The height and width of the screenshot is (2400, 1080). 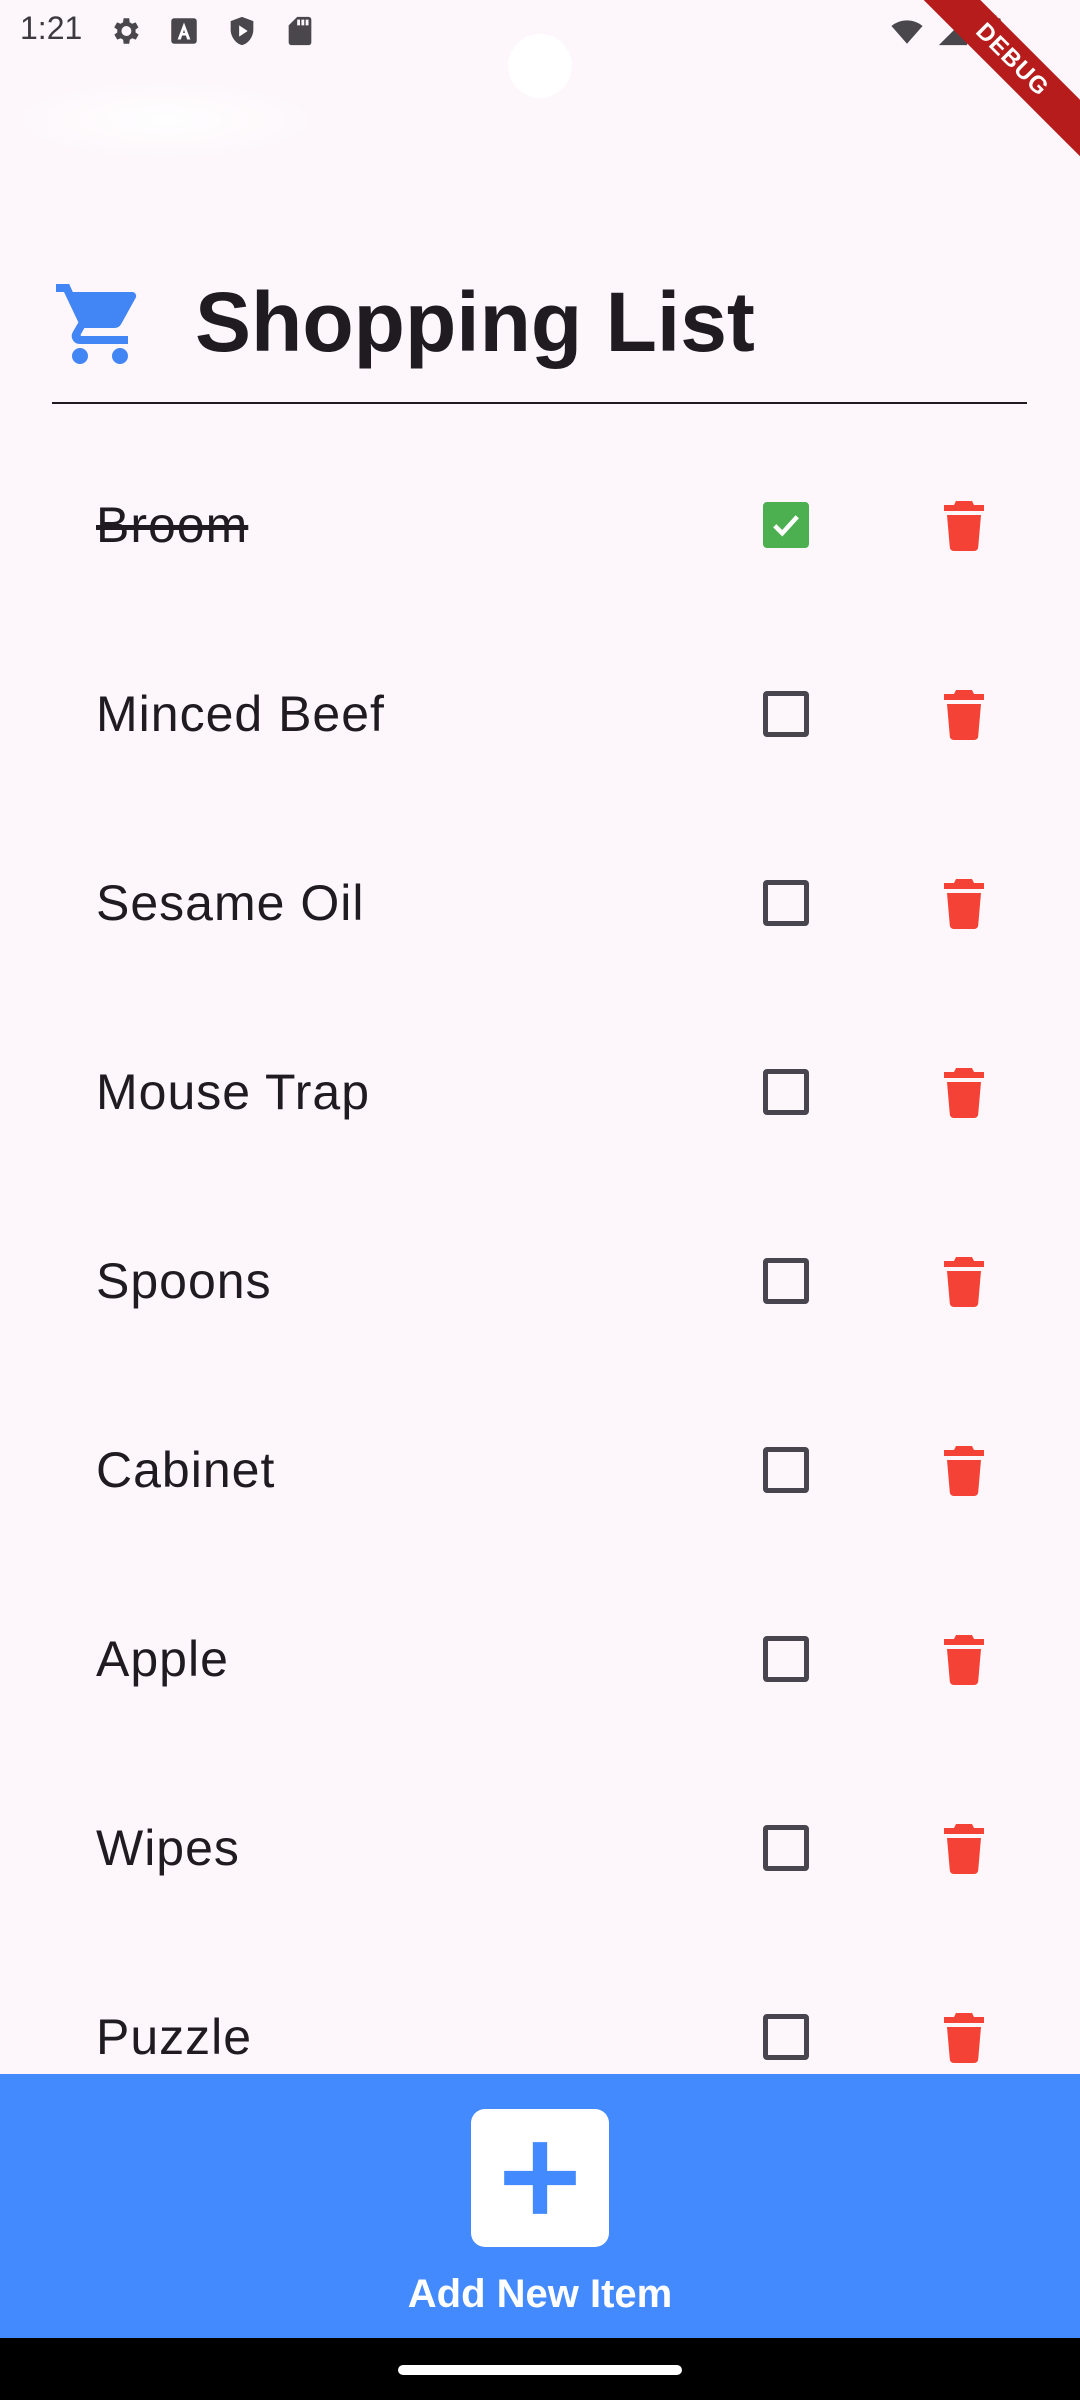 I want to click on plus-icon, so click(x=540, y=2178).